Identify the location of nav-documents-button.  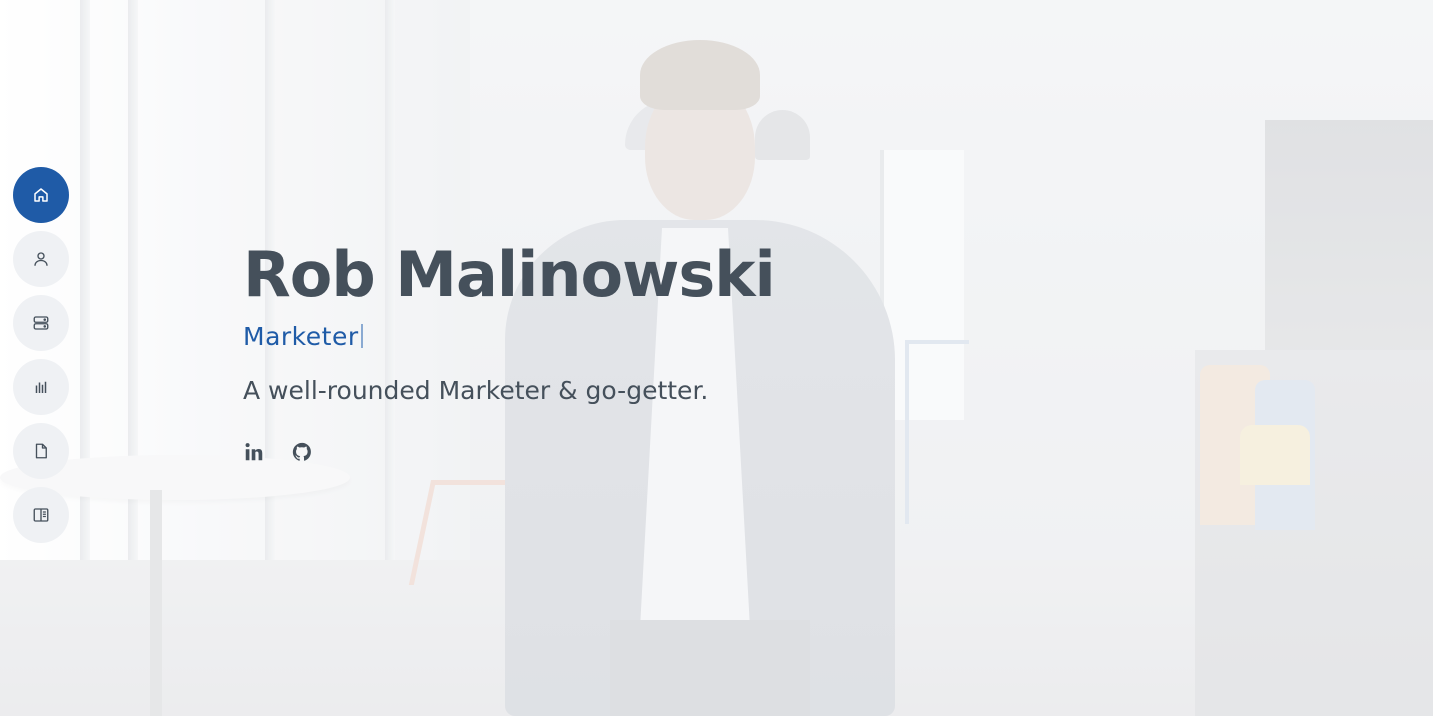
(41, 451).